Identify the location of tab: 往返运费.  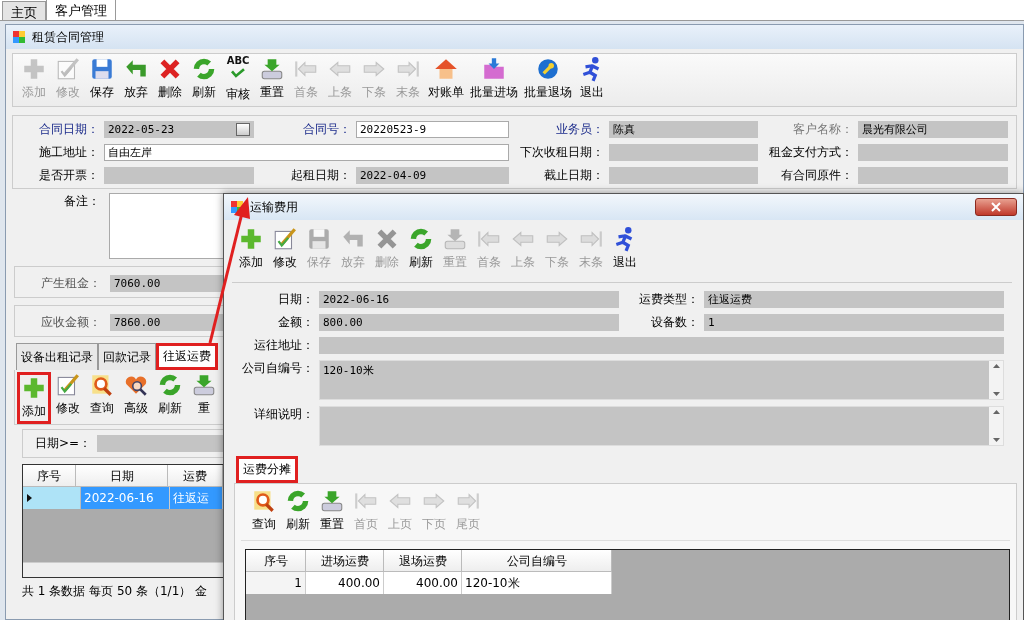
(187, 356).